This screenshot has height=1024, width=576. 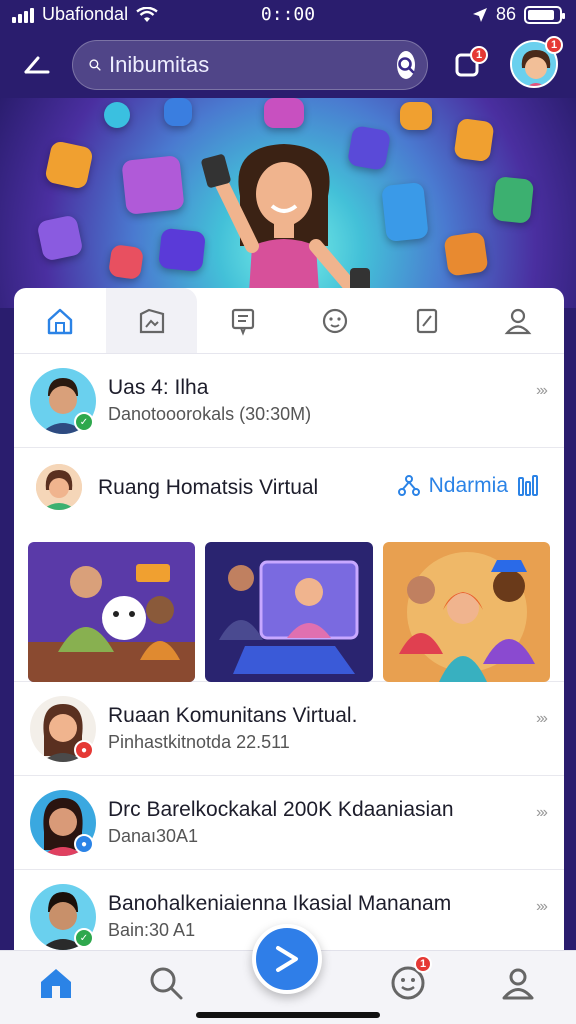 What do you see at coordinates (528, 485) in the screenshot?
I see `bars-icon` at bounding box center [528, 485].